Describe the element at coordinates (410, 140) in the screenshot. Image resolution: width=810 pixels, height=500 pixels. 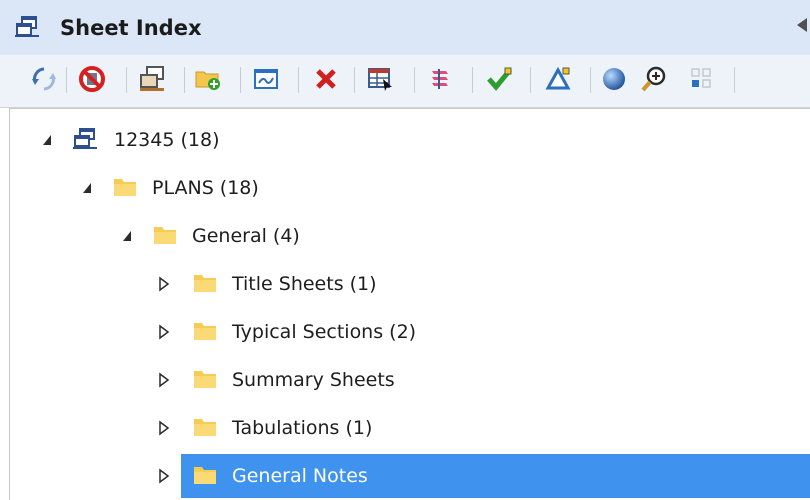
I see `tree-node-root: 12345 (18)` at that location.